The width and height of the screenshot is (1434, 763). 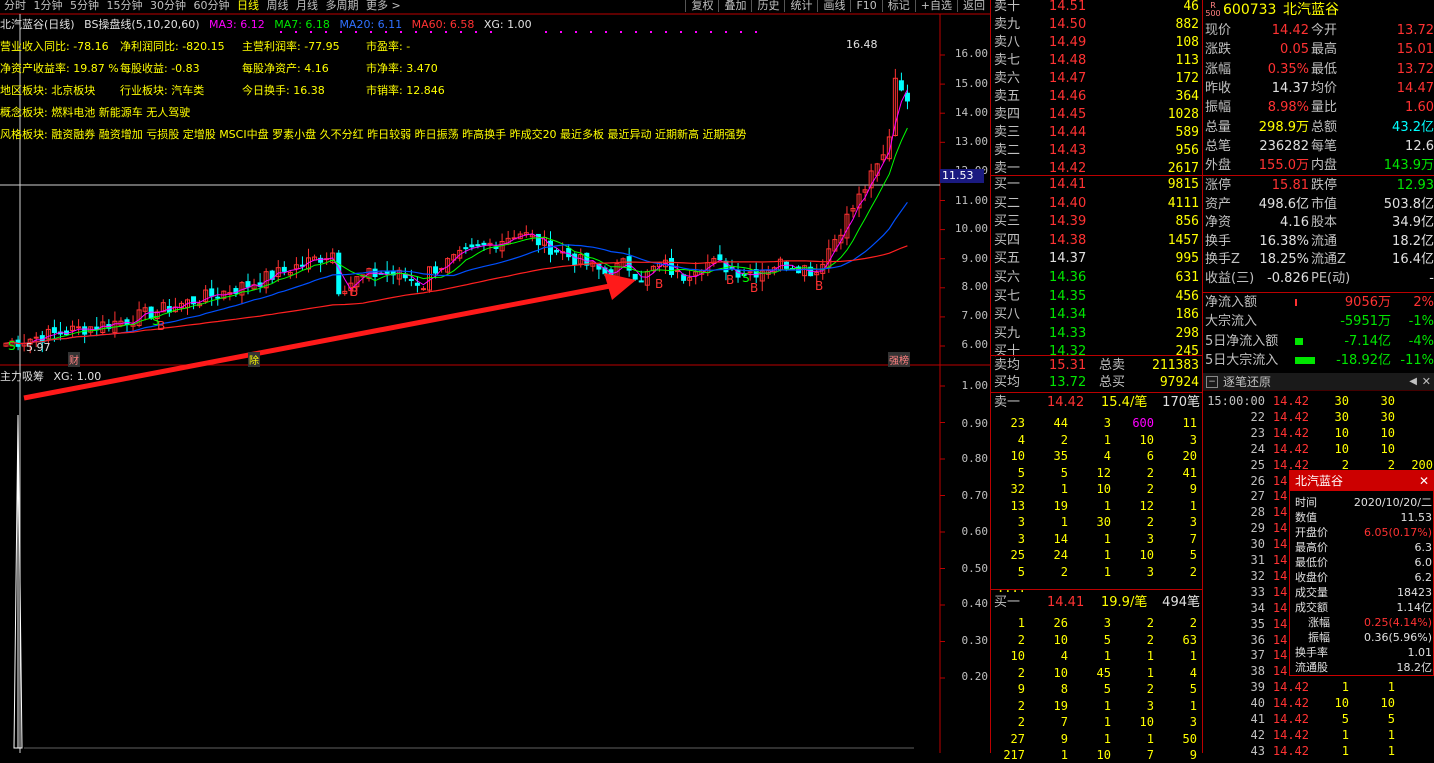 I want to click on sell-level-price: 14.50, so click(x=1068, y=24).